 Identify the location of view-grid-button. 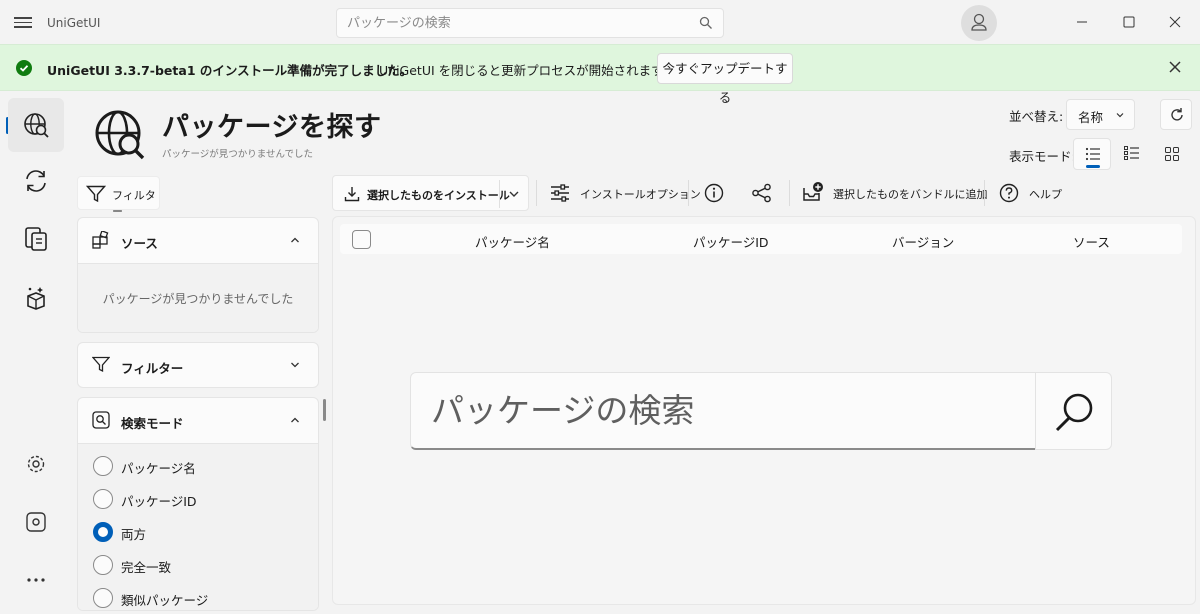
(1172, 154).